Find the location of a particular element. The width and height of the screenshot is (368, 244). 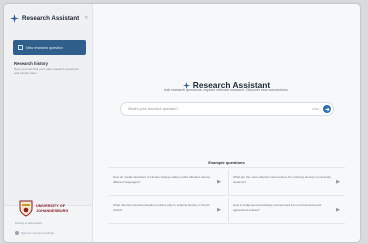

question-input is located at coordinates (213, 109).